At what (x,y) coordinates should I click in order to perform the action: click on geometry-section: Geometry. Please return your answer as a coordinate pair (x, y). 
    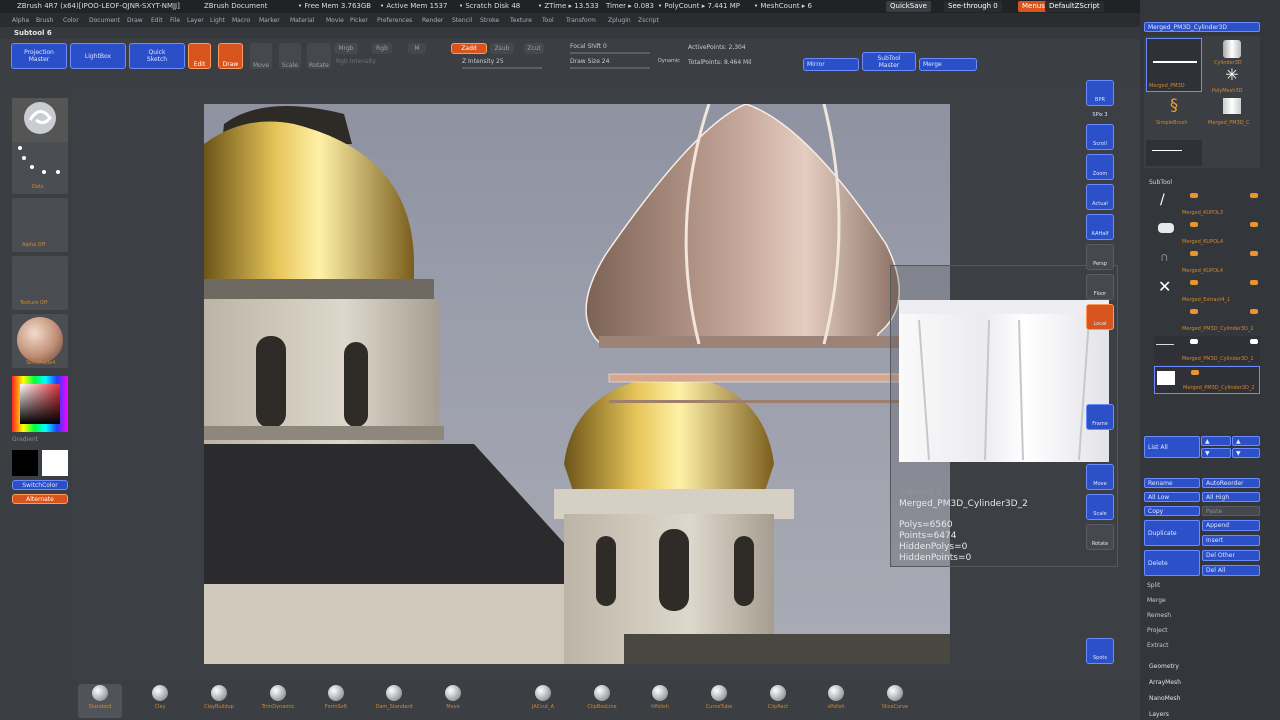
    Looking at the image, I should click on (1164, 666).